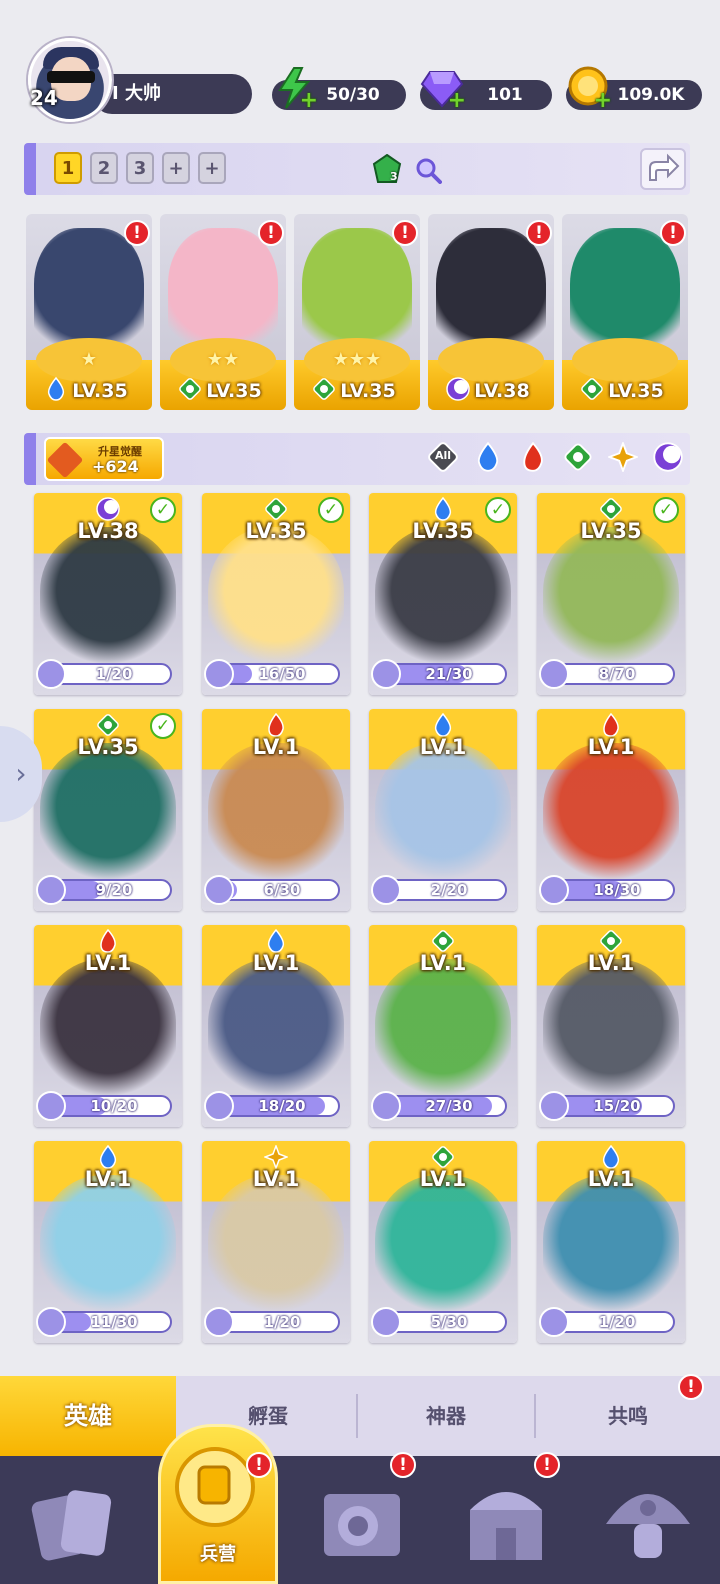  I want to click on filter-dark, so click(668, 457).